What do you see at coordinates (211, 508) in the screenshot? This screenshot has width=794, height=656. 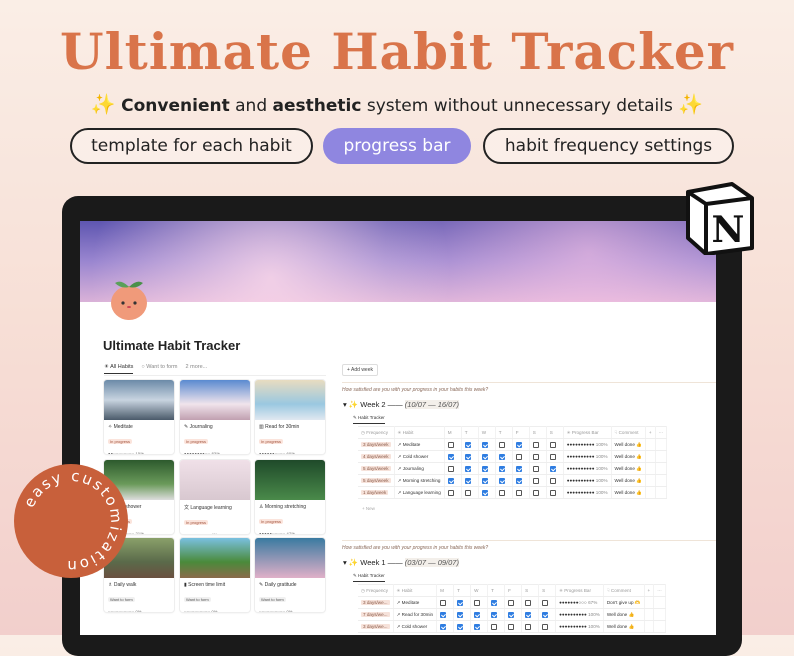 I see `habit-name: Language learning` at bounding box center [211, 508].